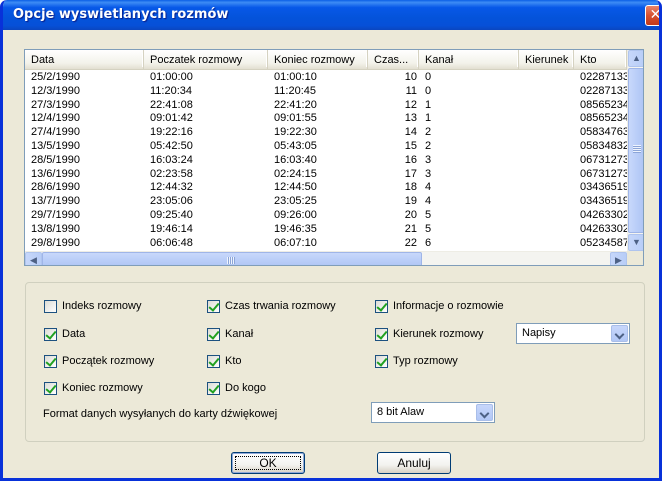  Describe the element at coordinates (108, 361) in the screenshot. I see `option-label: Początek rozmowy` at that location.